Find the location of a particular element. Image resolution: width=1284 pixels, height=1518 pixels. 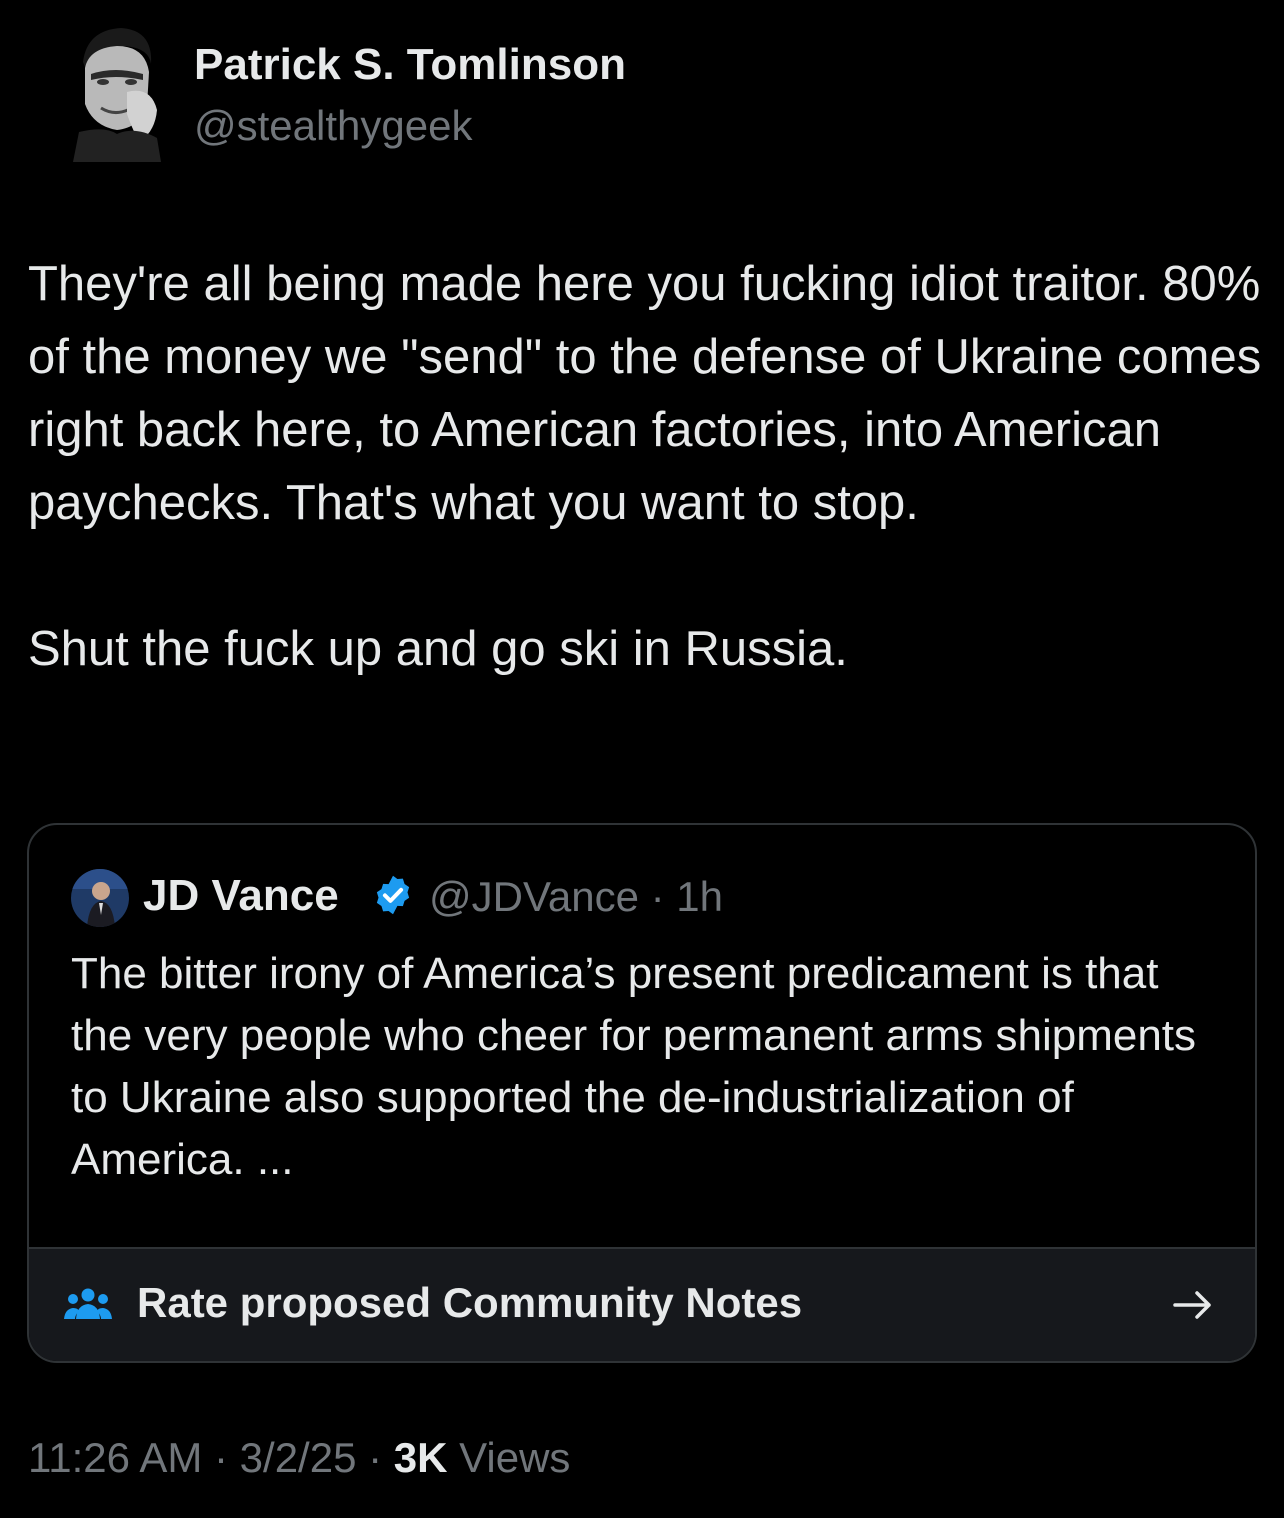

quoted-tweet-header: JD Vance @JDVance · 1h is located at coordinates (646, 897).